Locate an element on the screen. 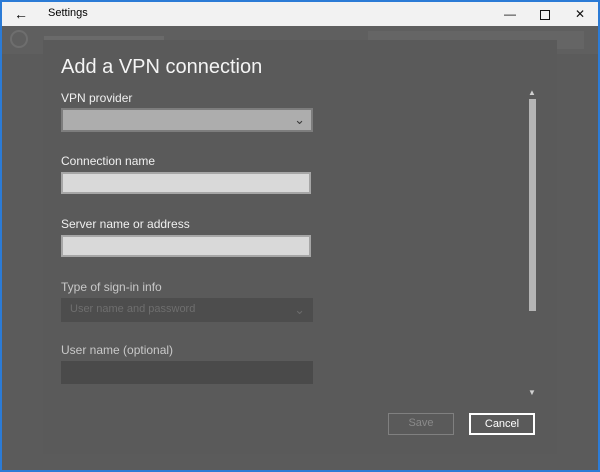 Image resolution: width=600 pixels, height=472 pixels. maximize-icon is located at coordinates (545, 14).